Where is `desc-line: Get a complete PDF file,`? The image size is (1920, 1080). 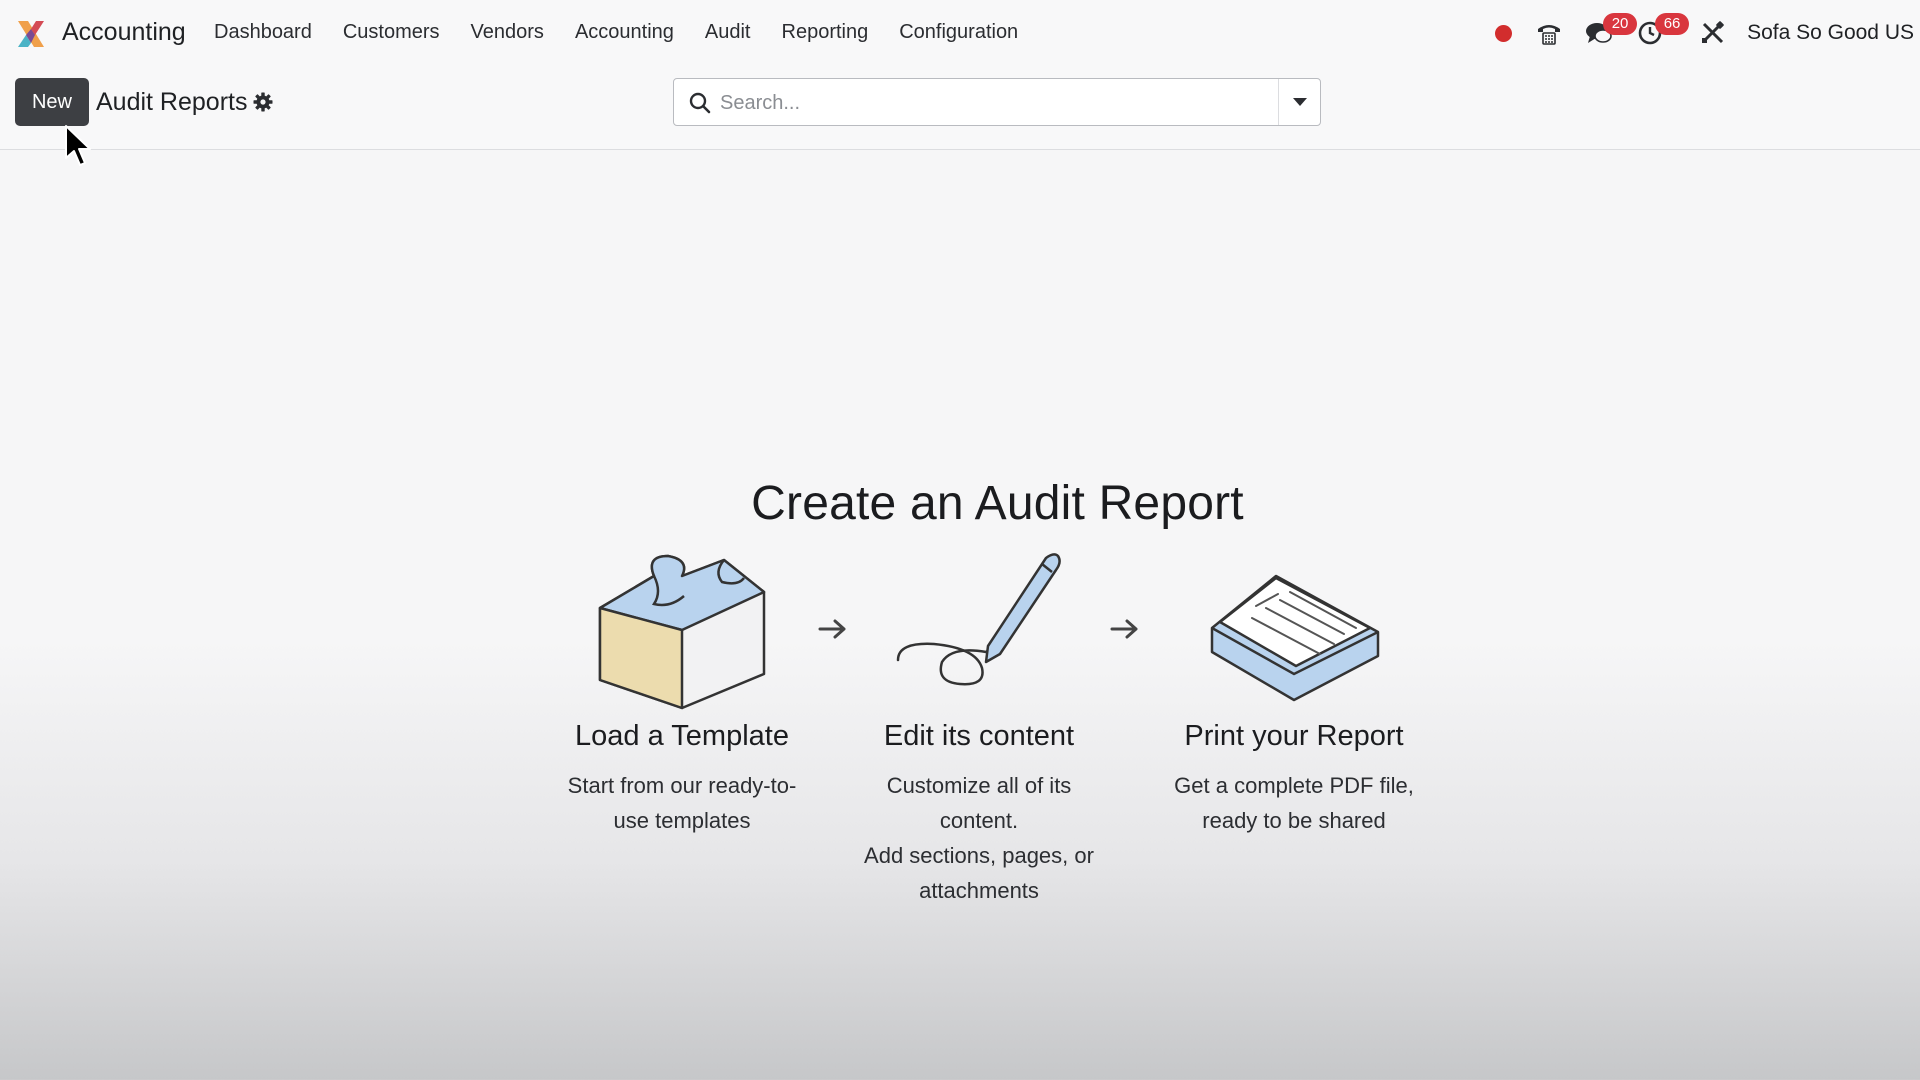
desc-line: Get a complete PDF file, is located at coordinates (1294, 785).